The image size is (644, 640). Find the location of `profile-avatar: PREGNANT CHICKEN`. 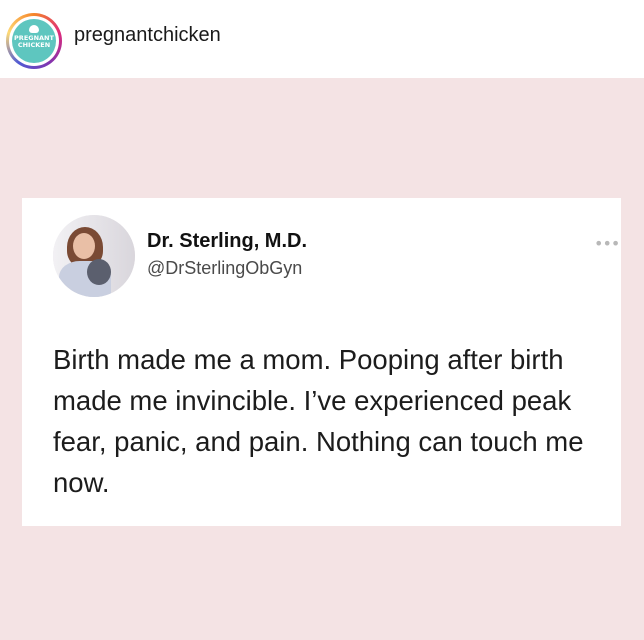

profile-avatar: PREGNANT CHICKEN is located at coordinates (34, 41).